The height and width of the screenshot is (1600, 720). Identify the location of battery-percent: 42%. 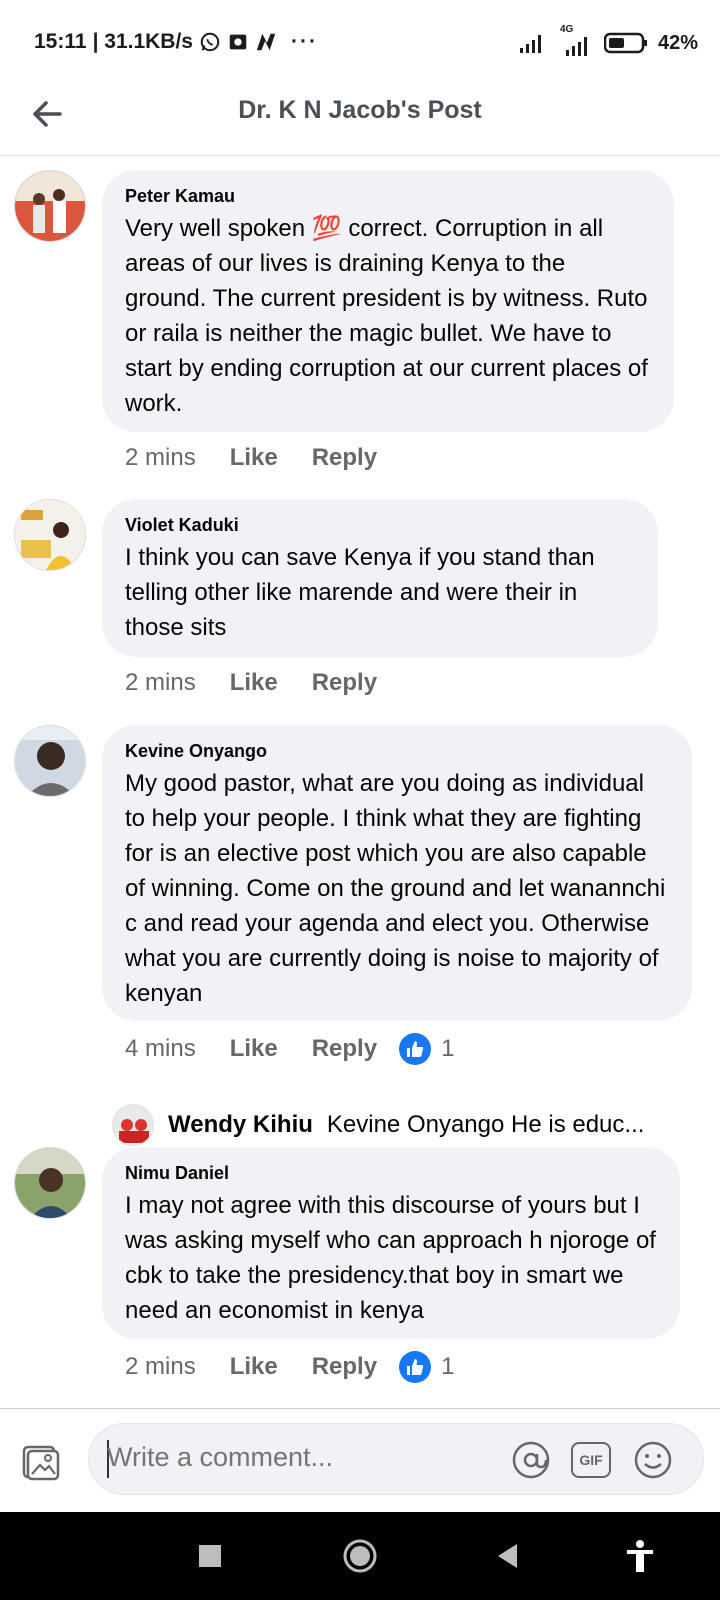
(677, 42).